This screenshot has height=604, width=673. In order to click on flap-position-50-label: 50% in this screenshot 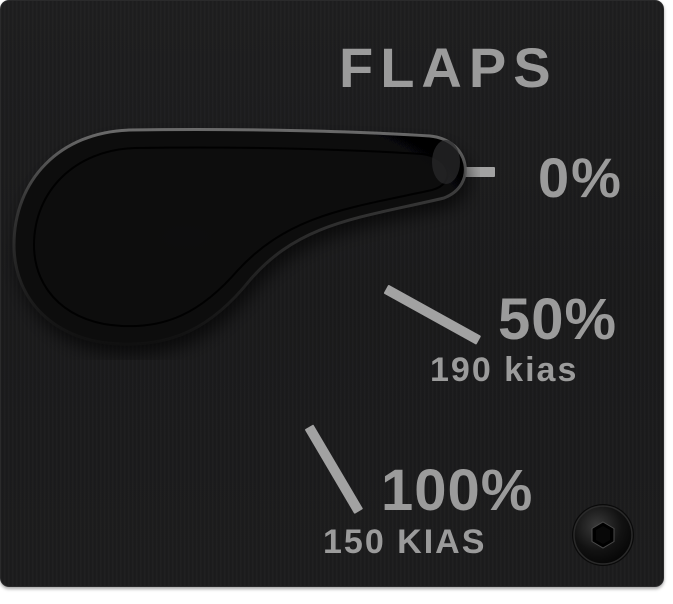, I will do `click(557, 320)`.